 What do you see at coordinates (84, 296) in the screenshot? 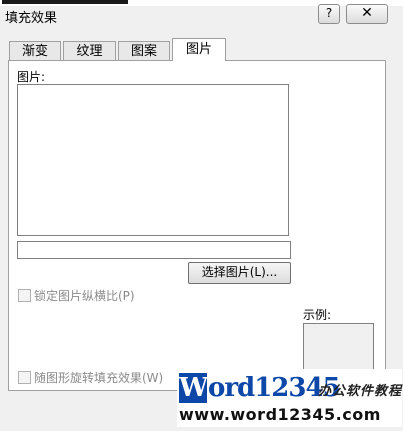
I see `lock-aspect-label: 锁定图片纵横比(P)` at bounding box center [84, 296].